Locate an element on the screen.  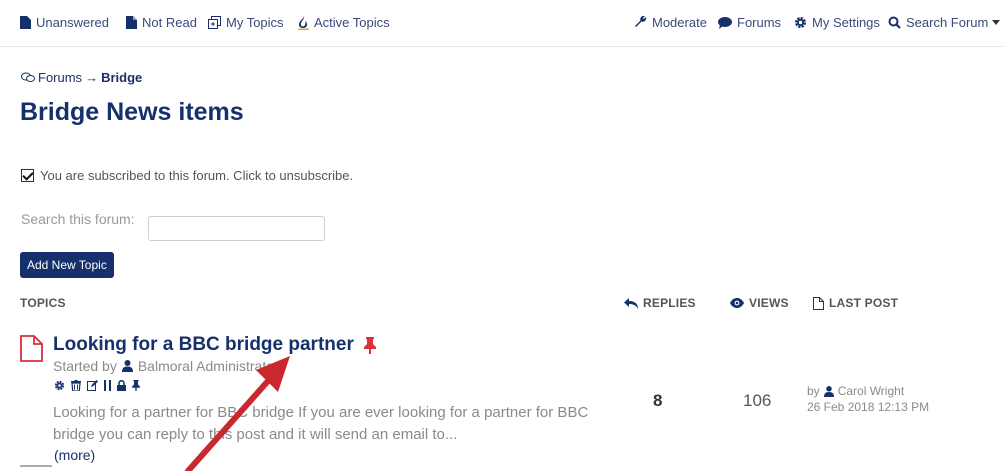
column-replies: REPLIES is located at coordinates (660, 303).